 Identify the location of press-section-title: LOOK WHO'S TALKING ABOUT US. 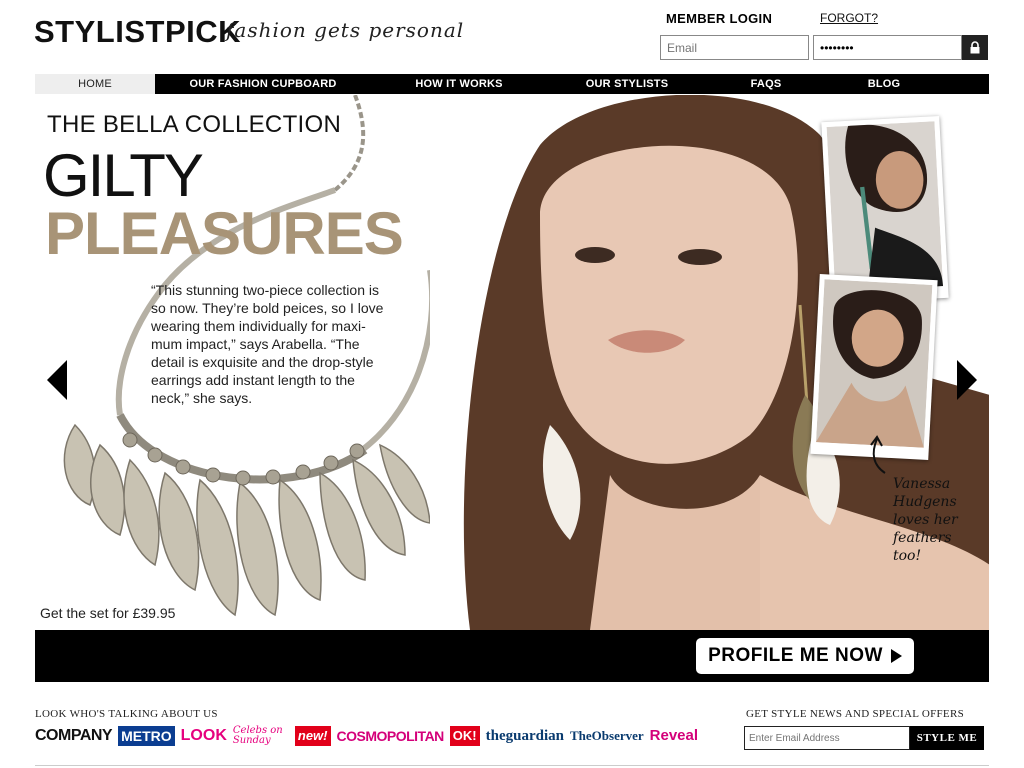
(126, 714).